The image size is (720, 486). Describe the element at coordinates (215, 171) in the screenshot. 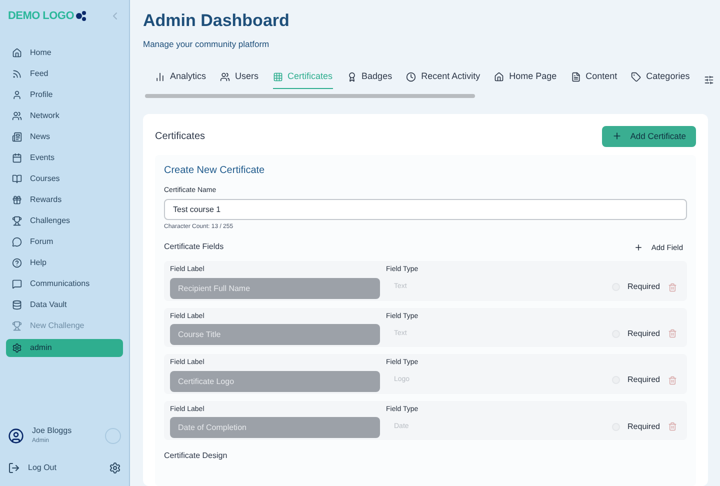

I see `form-title: Create New Certificate` at that location.